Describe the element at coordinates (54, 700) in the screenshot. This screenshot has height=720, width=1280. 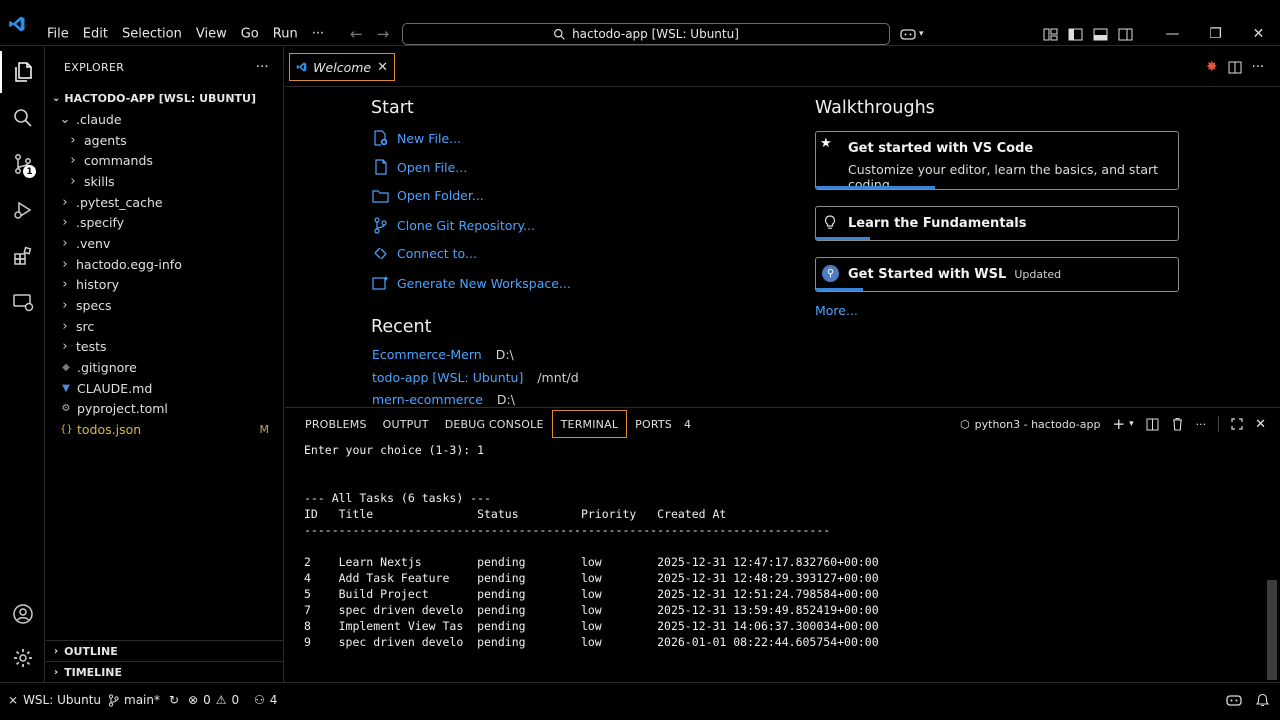
I see `remote-indicator: ⨯ WSL: Ubuntu` at that location.